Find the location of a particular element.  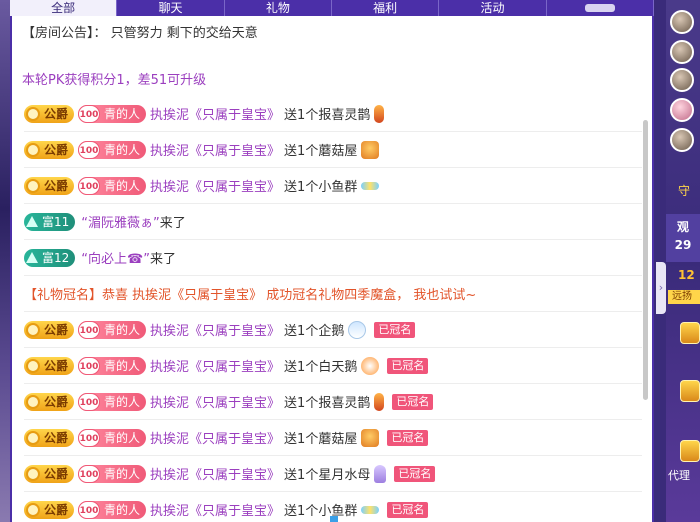

tab-gifts: 礼物 is located at coordinates (278, 8).